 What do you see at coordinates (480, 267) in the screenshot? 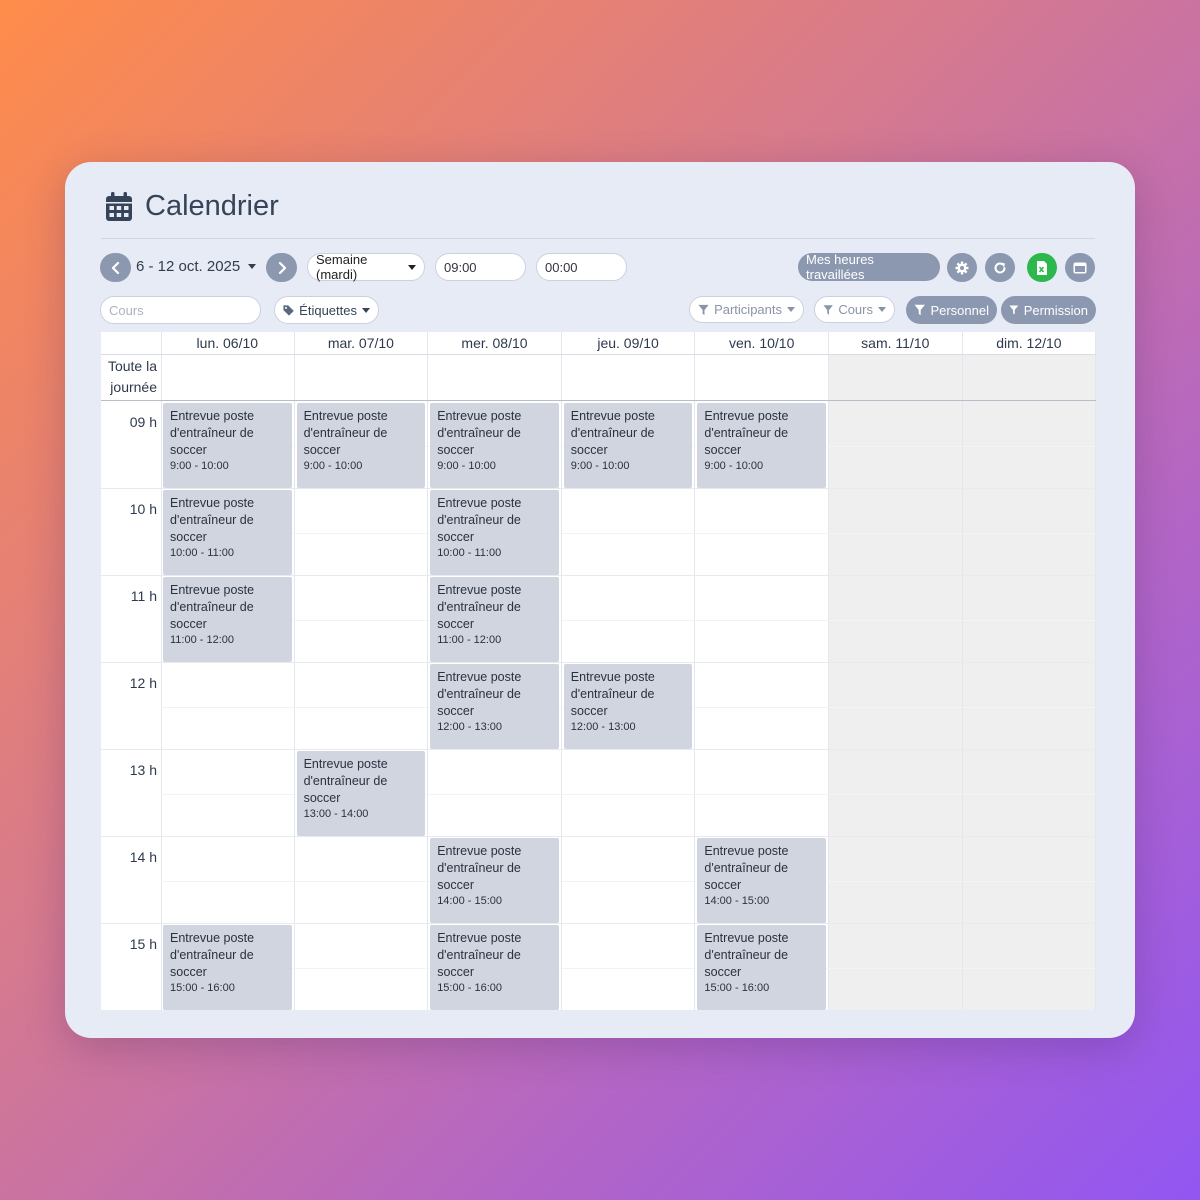
I see `start-time-input: 09:00` at bounding box center [480, 267].